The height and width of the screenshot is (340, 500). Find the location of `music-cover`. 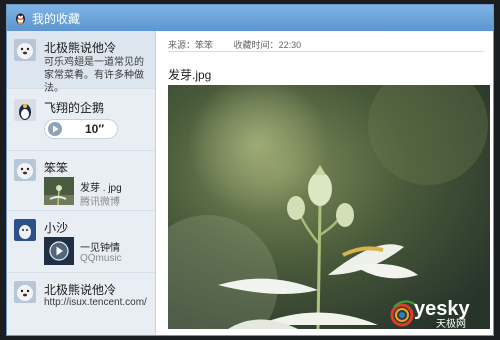

music-cover is located at coordinates (59, 251).